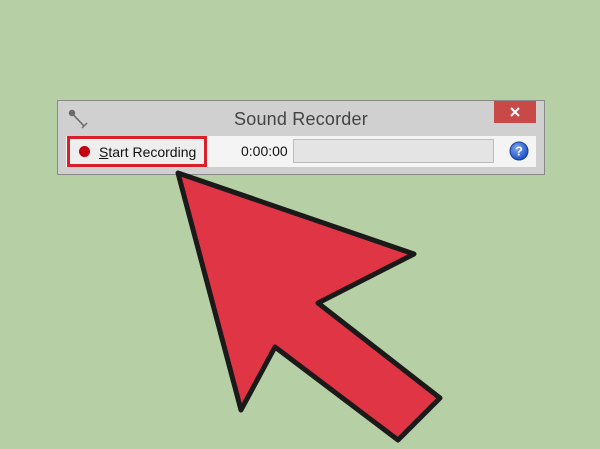 This screenshot has height=449, width=600. What do you see at coordinates (264, 151) in the screenshot?
I see `elapsed-time: 0:00:00` at bounding box center [264, 151].